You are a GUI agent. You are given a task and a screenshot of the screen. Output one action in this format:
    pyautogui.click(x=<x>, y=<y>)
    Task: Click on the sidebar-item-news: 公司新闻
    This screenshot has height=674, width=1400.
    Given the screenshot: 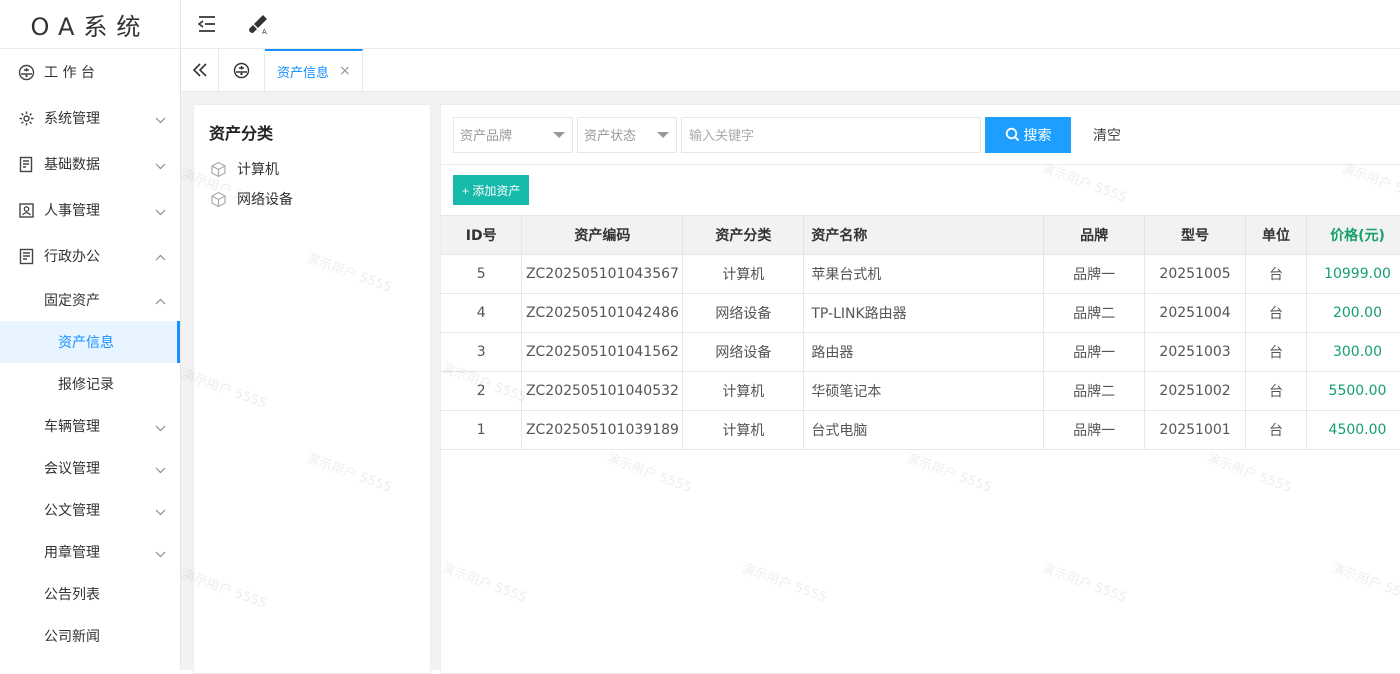 What is the action you would take?
    pyautogui.click(x=90, y=636)
    